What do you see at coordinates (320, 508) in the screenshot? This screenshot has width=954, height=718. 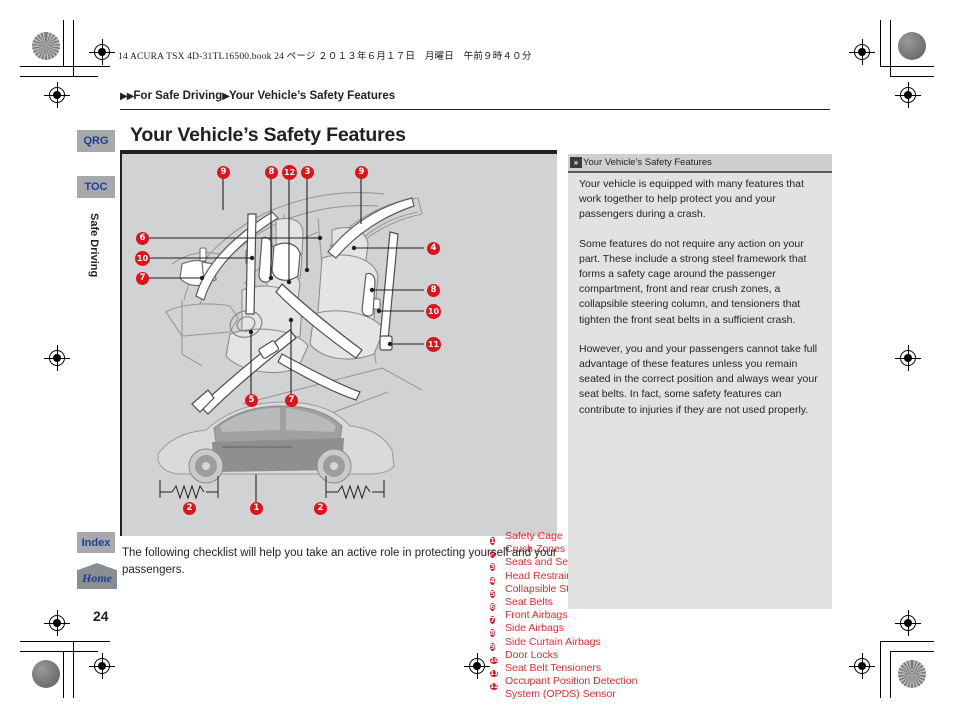 I see `callout-2-crush-zone-rear: 2` at bounding box center [320, 508].